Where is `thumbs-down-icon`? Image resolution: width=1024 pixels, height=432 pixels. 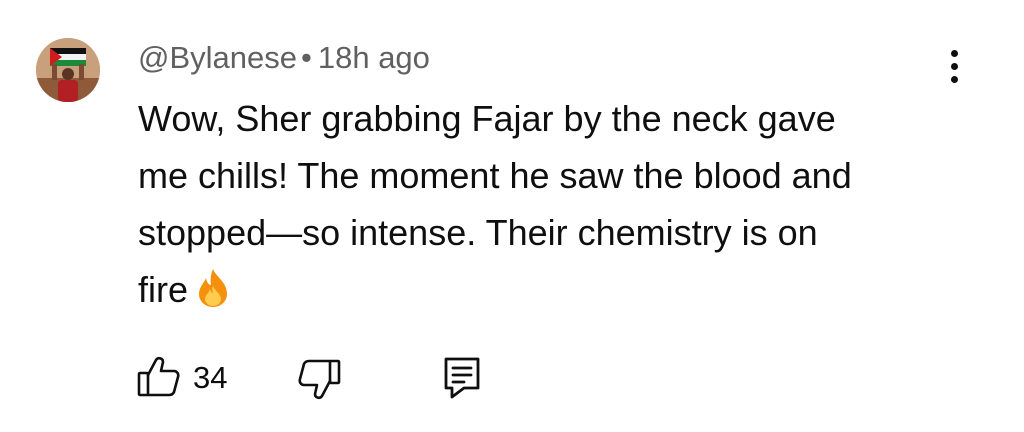 thumbs-down-icon is located at coordinates (319, 379).